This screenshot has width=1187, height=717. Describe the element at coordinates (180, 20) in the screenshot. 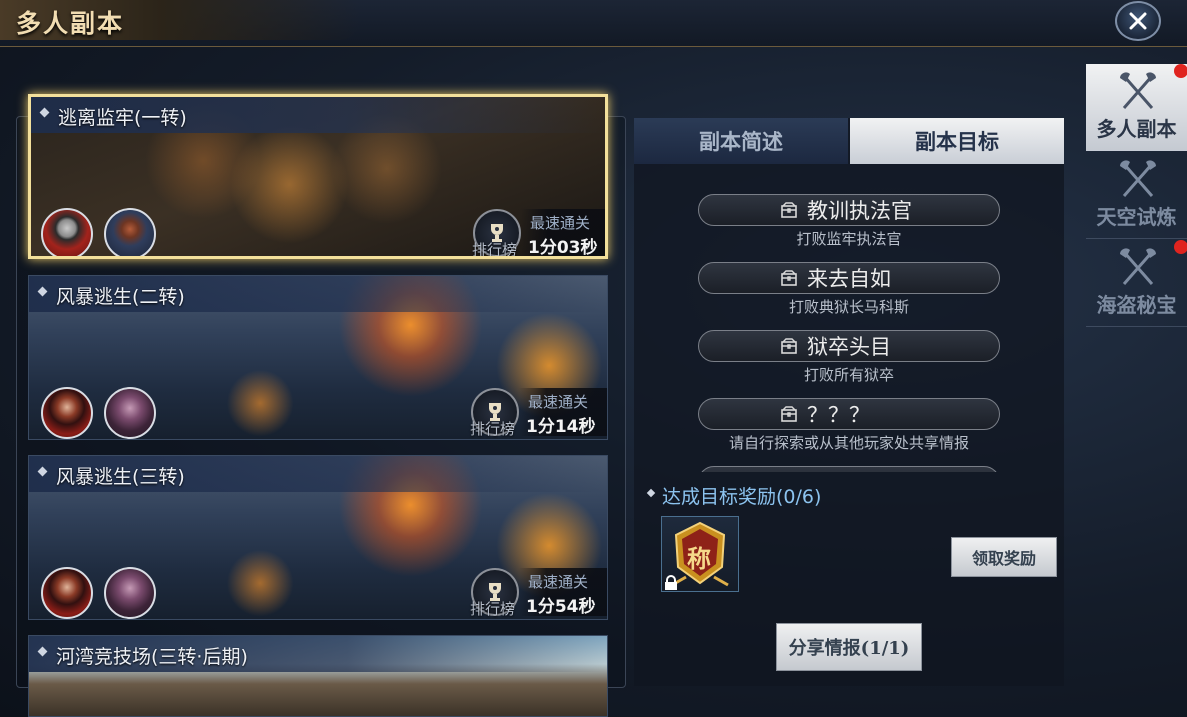

I see `title-plate: 多人副本` at that location.